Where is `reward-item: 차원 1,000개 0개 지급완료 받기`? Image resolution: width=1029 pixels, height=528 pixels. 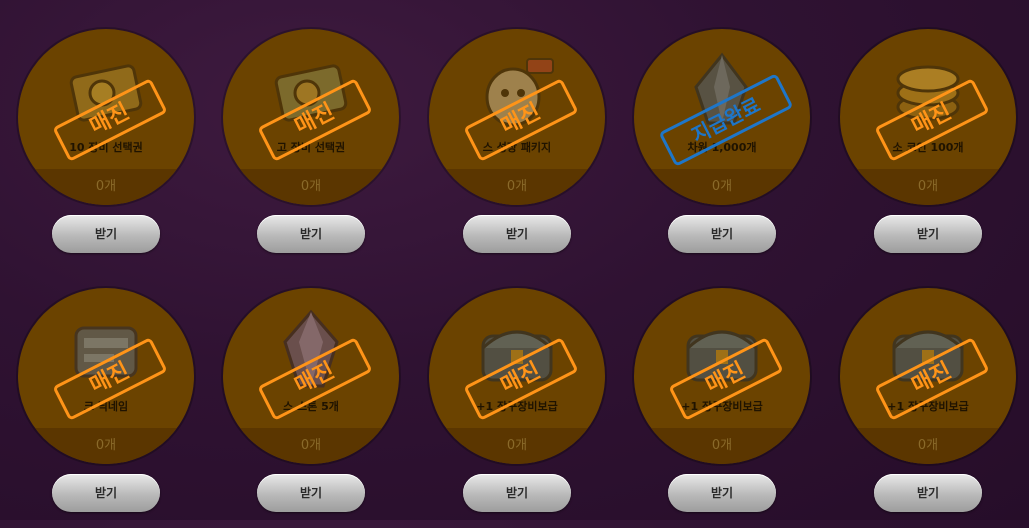
reward-item: 차원 1,000개 0개 지급완료 받기 is located at coordinates (722, 149).